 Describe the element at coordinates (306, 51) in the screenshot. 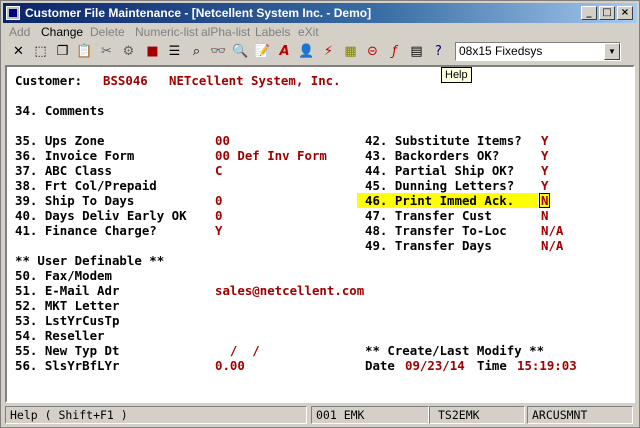

I see `user-icon: 👤` at that location.